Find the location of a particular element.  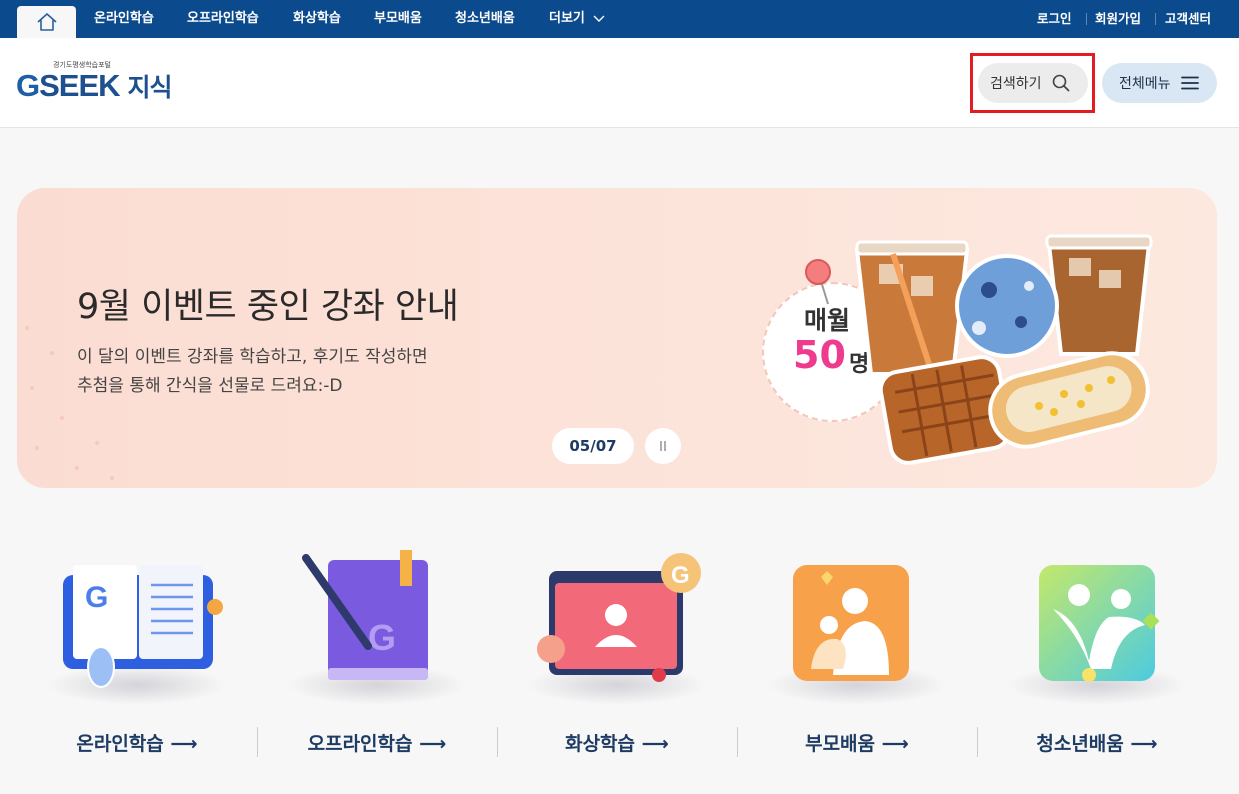

category-label-text: 화상학습 is located at coordinates (600, 744).